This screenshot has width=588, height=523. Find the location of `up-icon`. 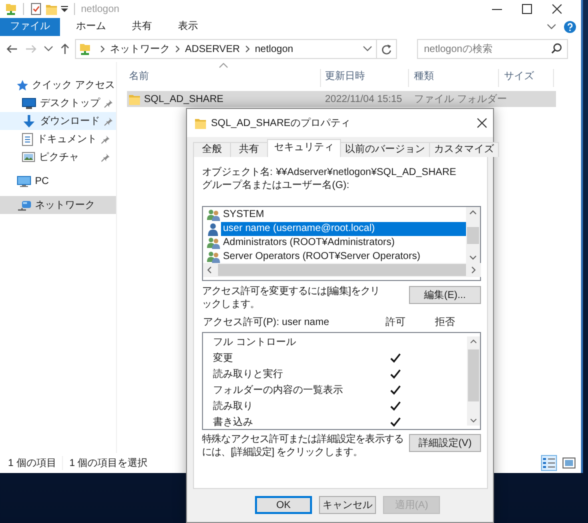

up-icon is located at coordinates (65, 49).